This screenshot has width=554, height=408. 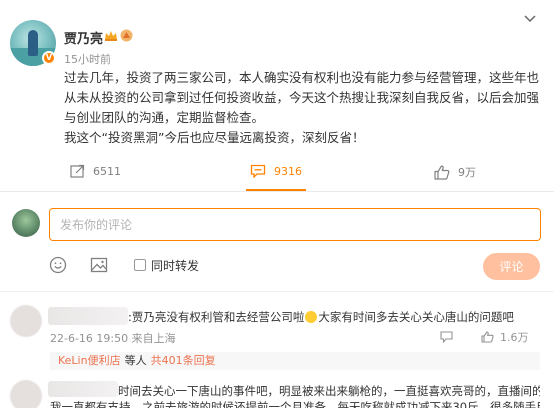 What do you see at coordinates (126, 35) in the screenshot?
I see `fan-badge-icon` at bounding box center [126, 35].